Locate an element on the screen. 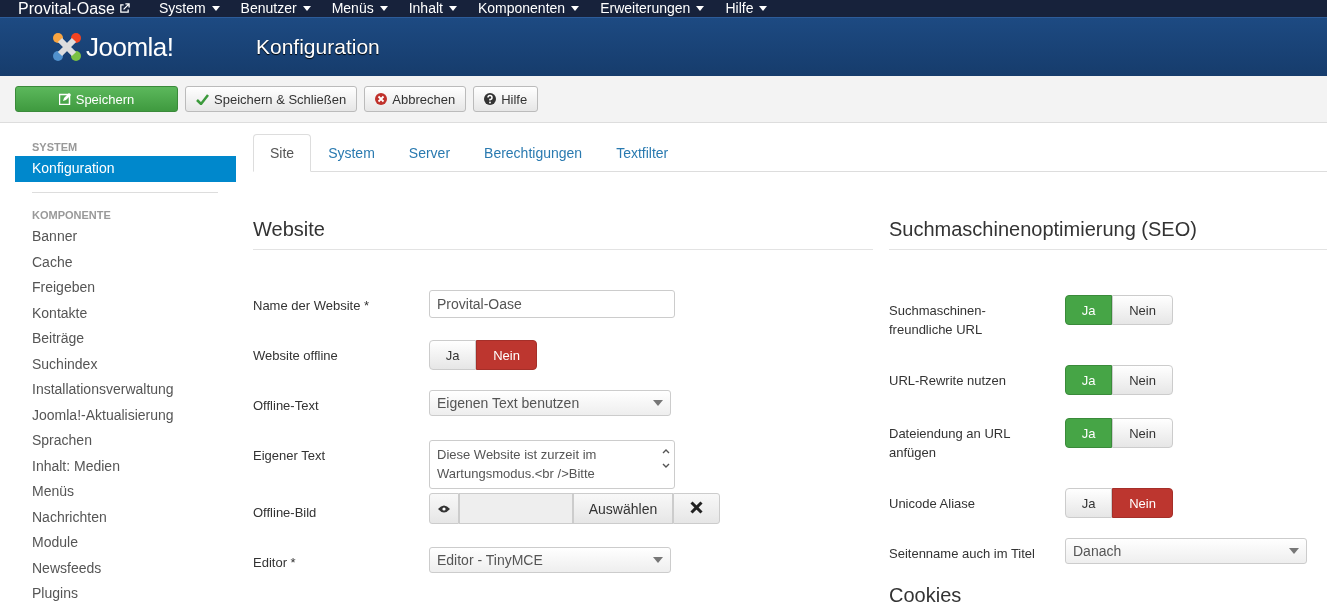  logo-icon is located at coordinates (67, 47).